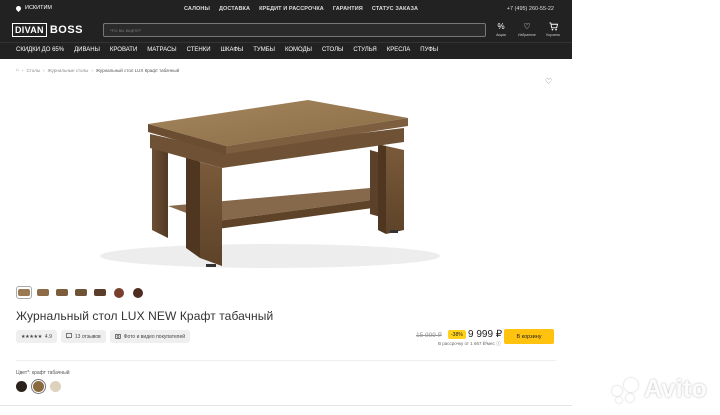 The height and width of the screenshot is (415, 720). What do you see at coordinates (69, 336) in the screenshot?
I see `reviews-icon` at bounding box center [69, 336].